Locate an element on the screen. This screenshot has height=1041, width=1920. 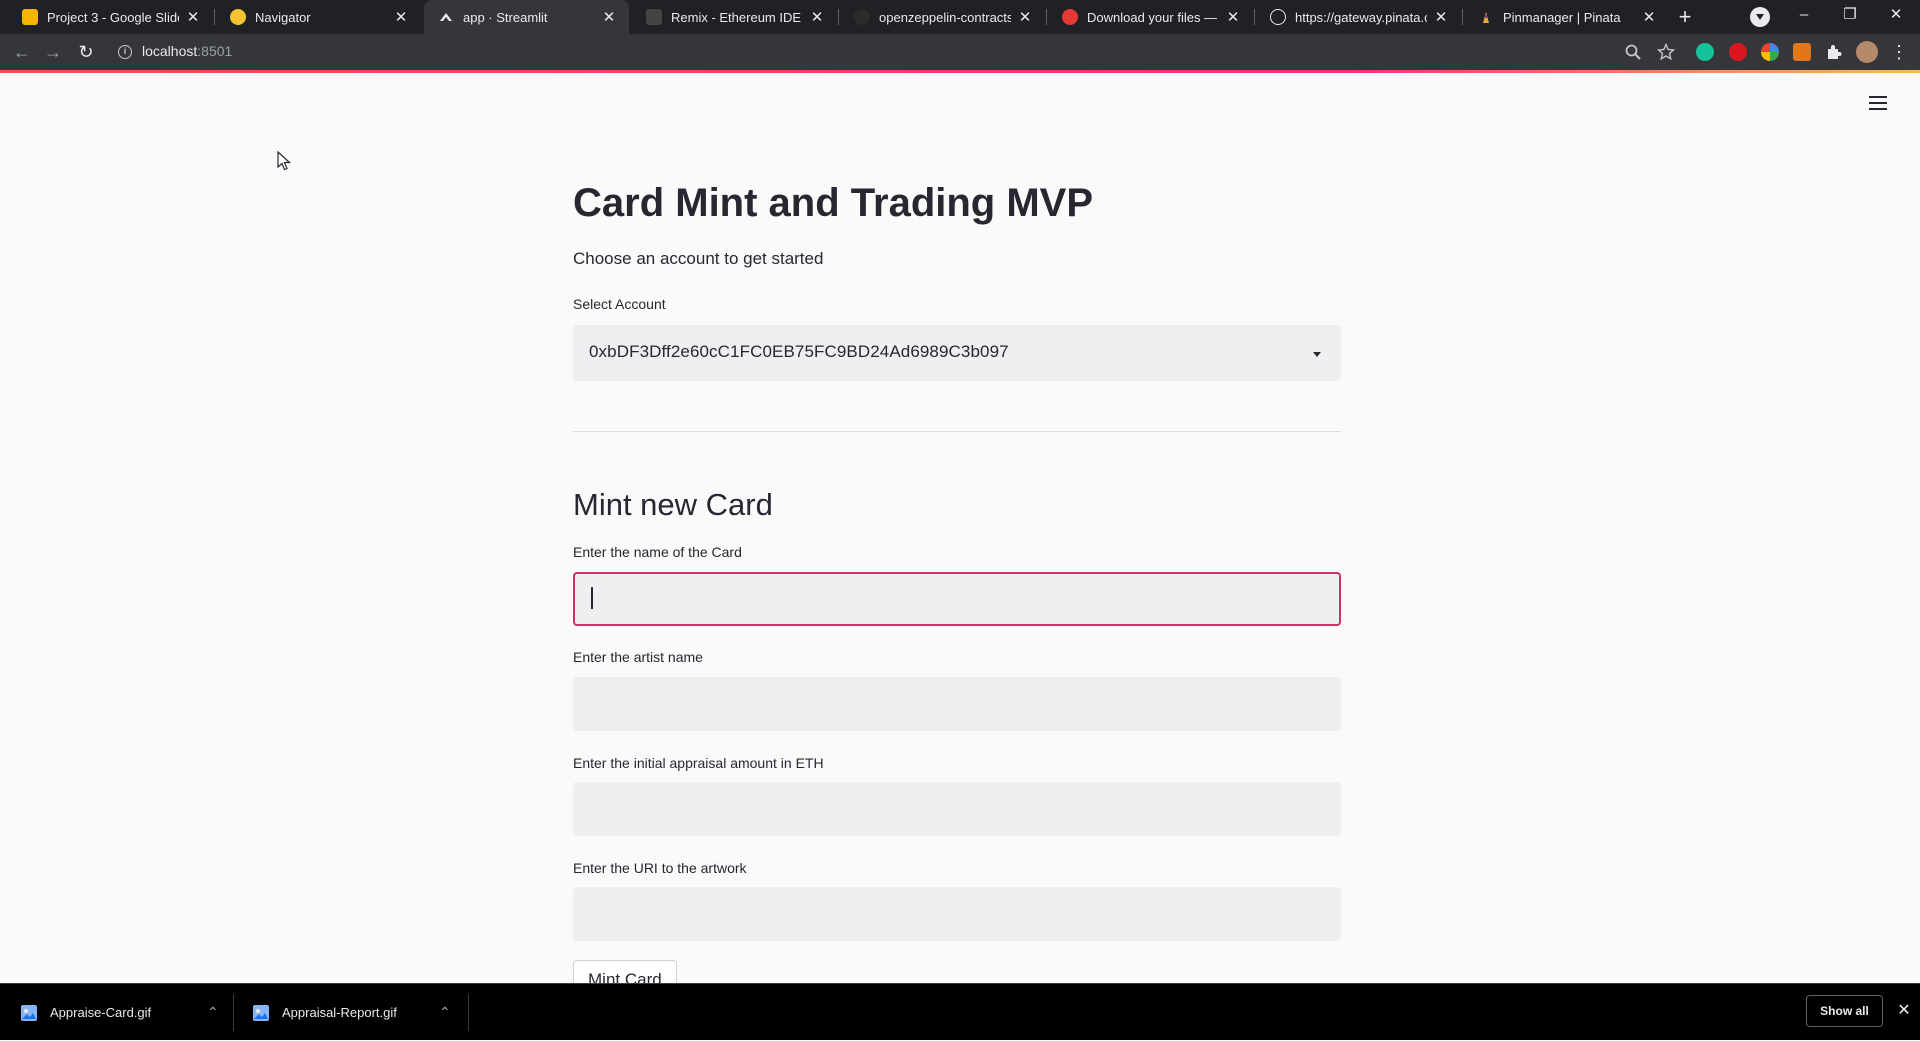
tab-title: Project 3 - Google Slides is located at coordinates (113, 17).